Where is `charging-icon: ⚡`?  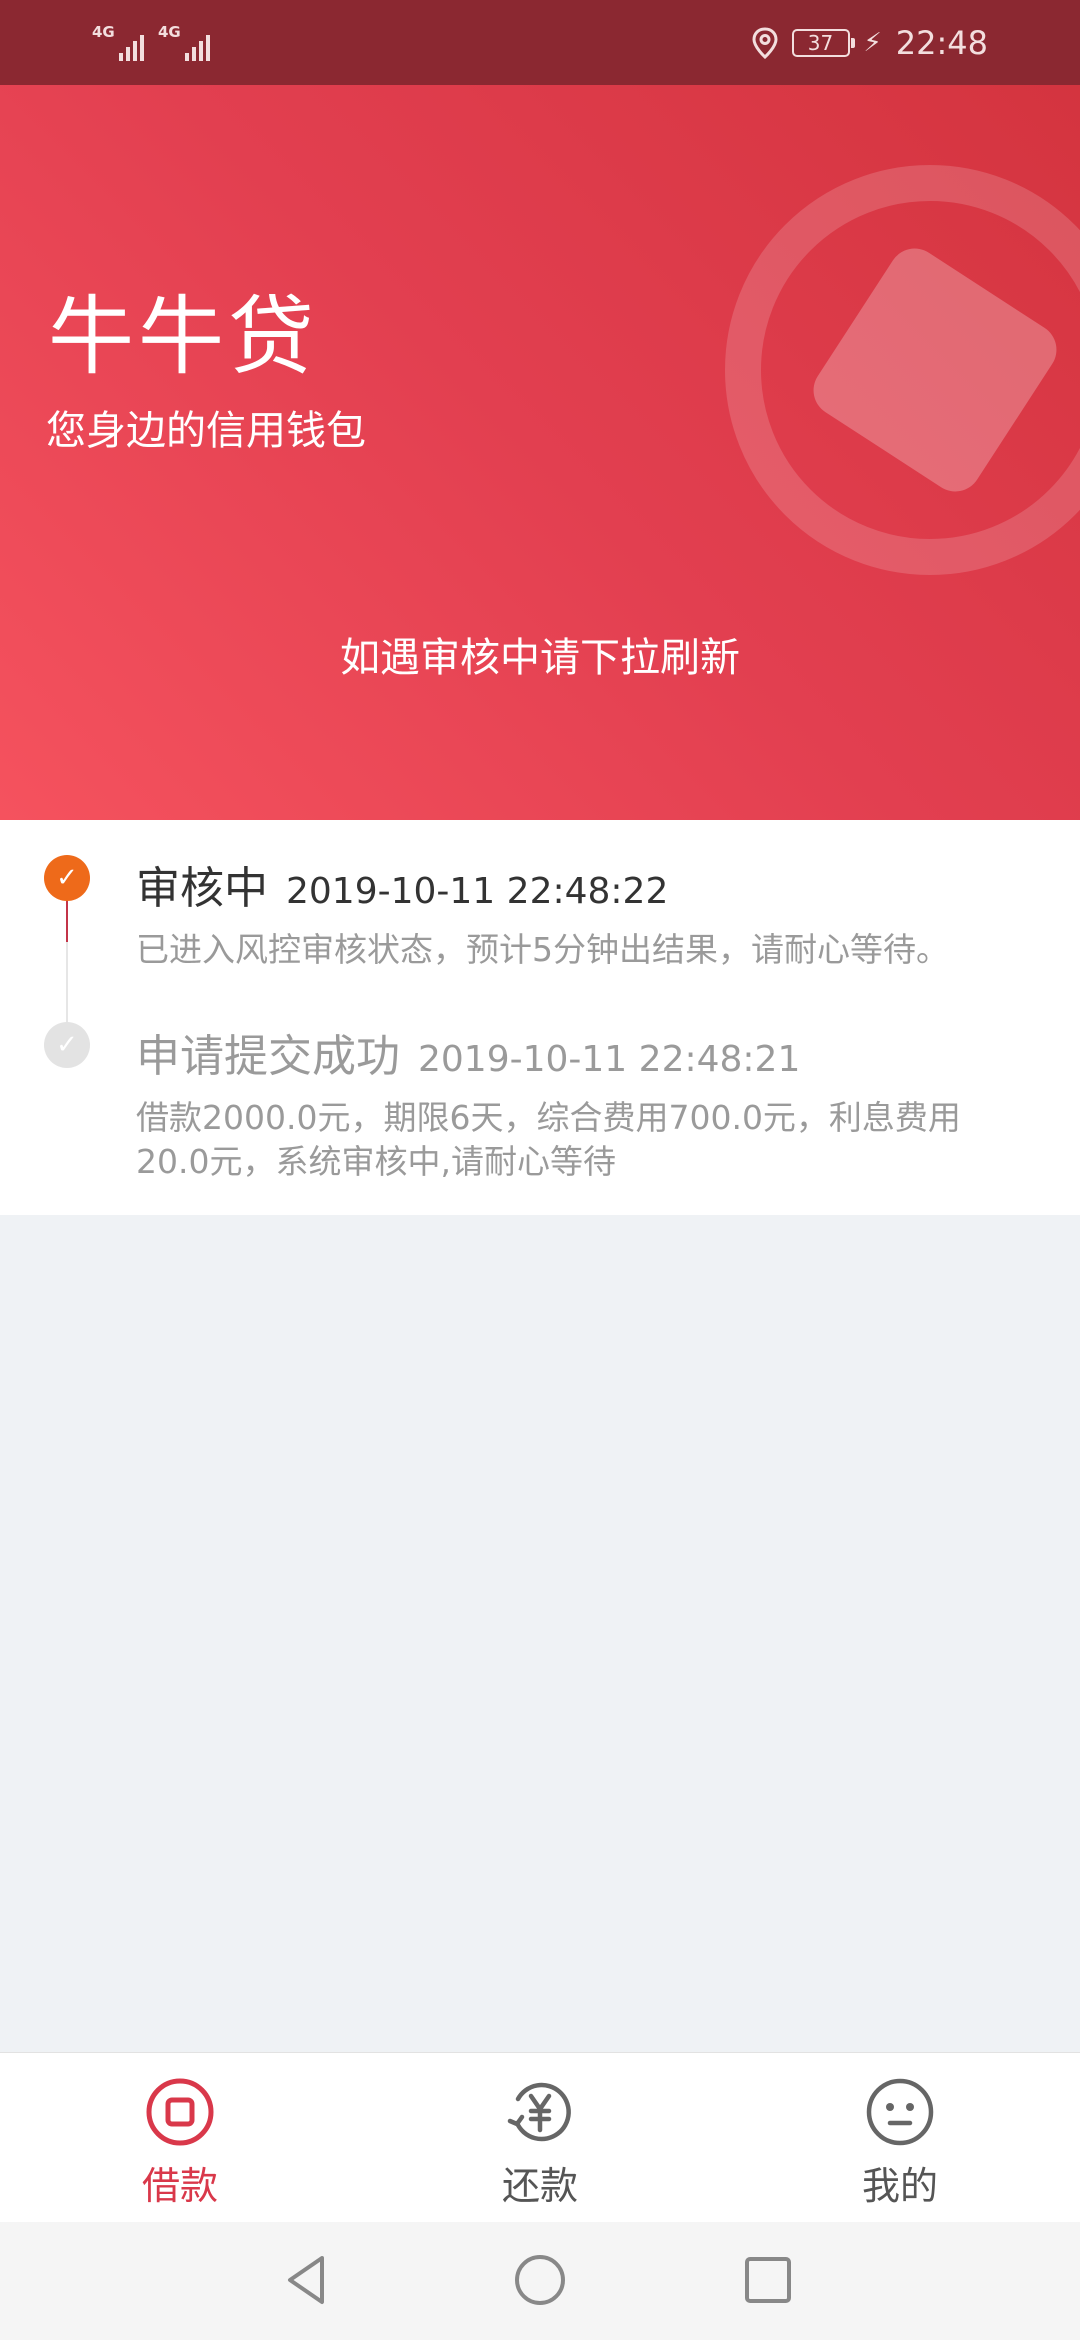 charging-icon: ⚡ is located at coordinates (872, 42).